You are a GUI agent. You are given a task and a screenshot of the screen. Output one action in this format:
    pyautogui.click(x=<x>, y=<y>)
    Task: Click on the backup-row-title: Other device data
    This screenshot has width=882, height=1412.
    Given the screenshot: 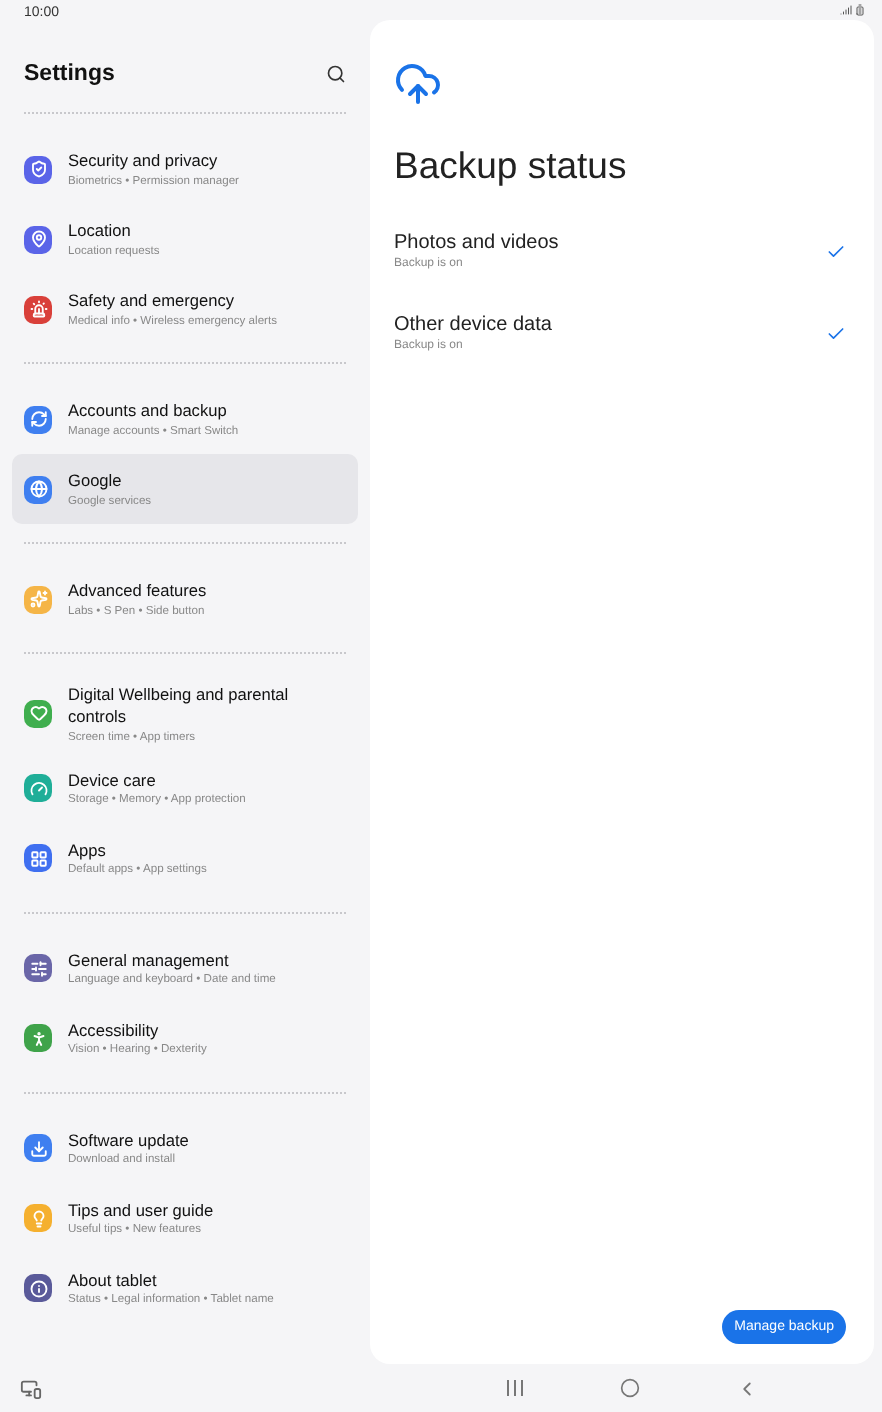 What is the action you would take?
    pyautogui.click(x=473, y=325)
    